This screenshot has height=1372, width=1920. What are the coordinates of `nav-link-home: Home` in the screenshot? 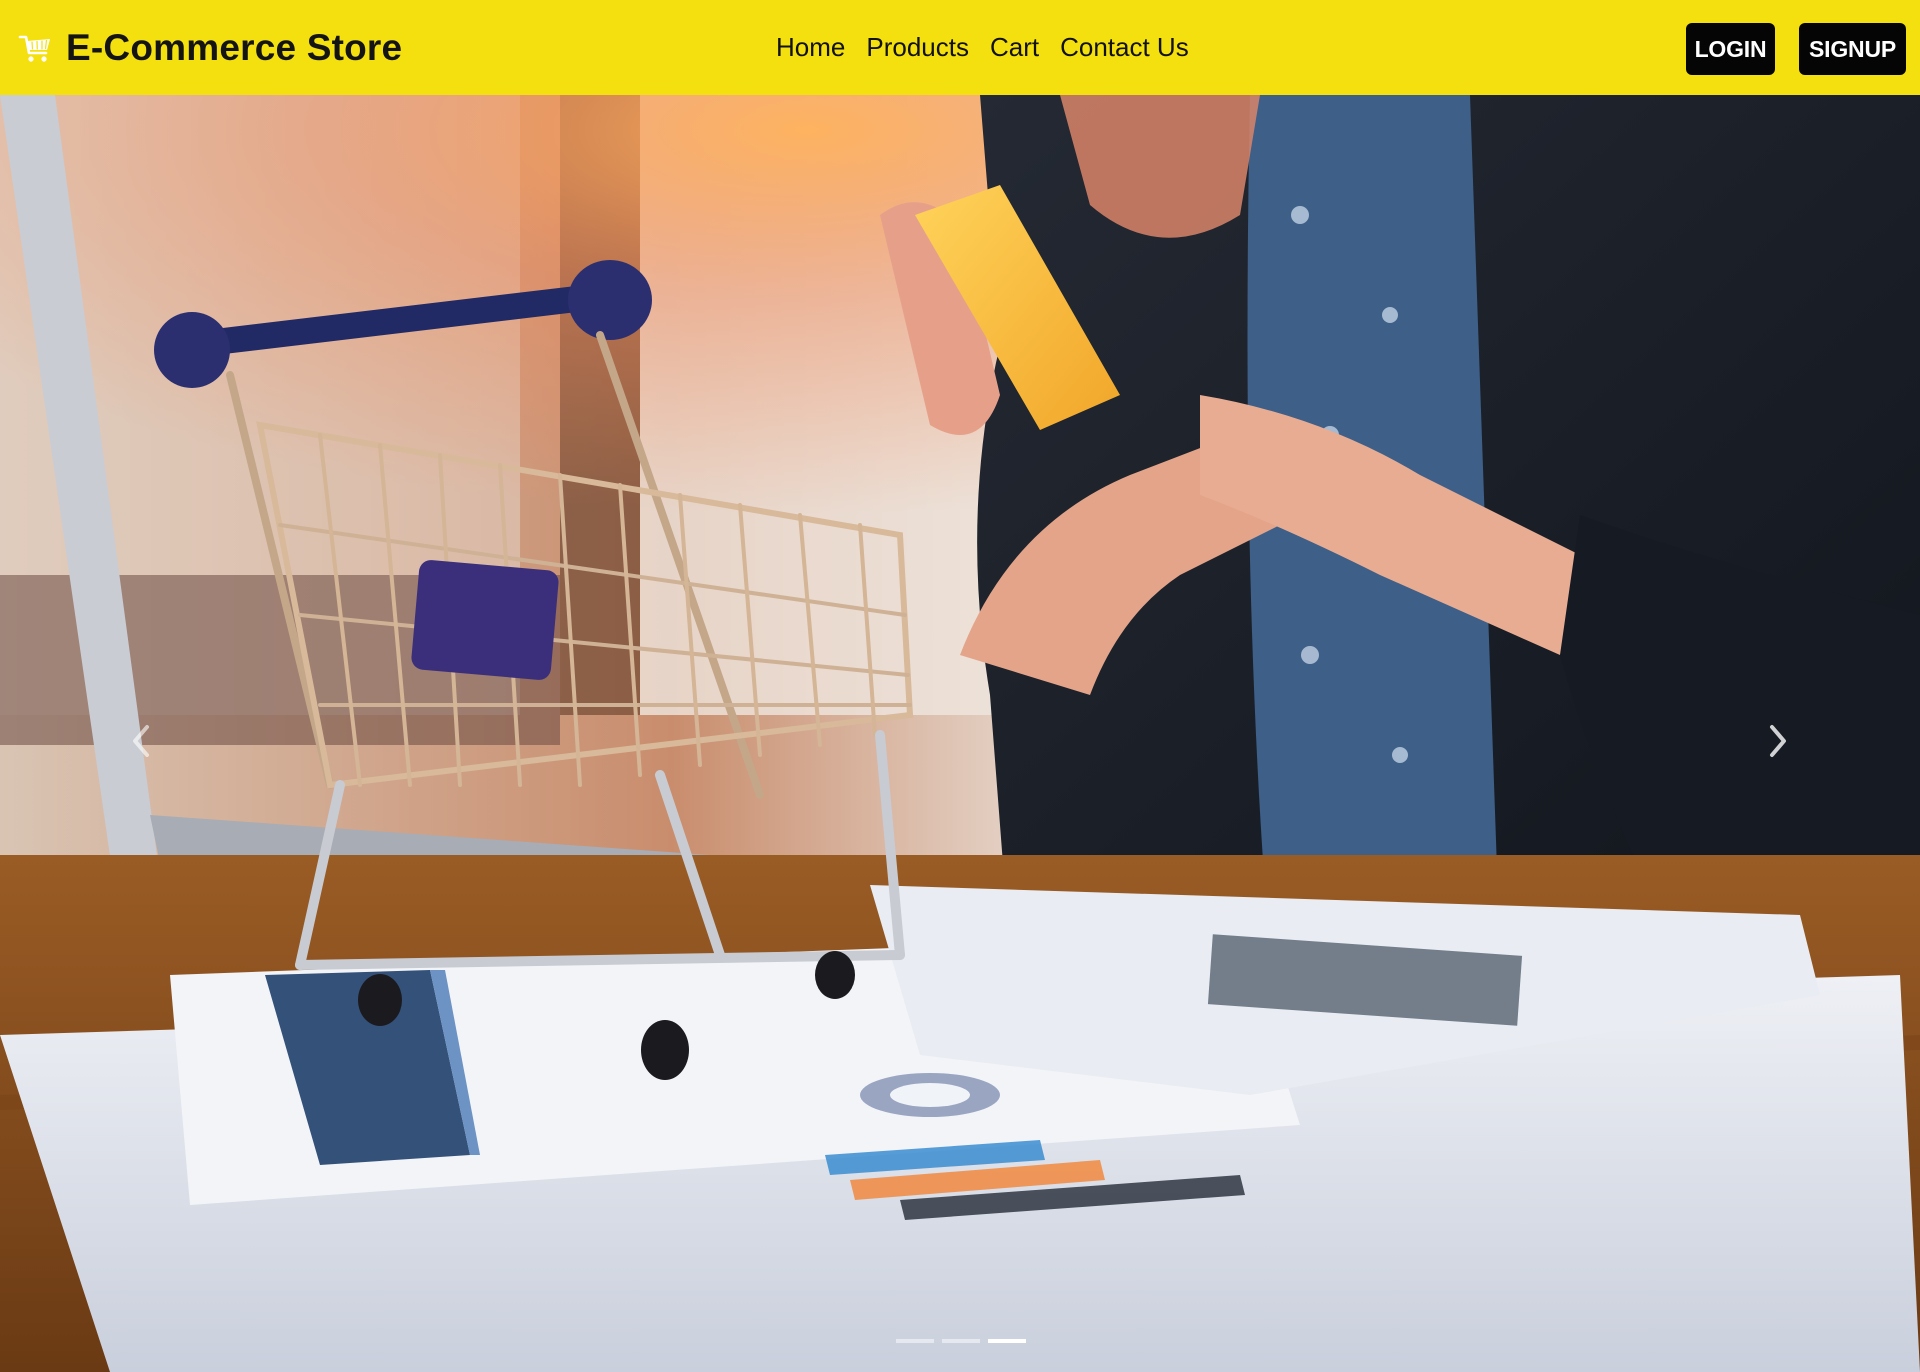 It's located at (810, 47).